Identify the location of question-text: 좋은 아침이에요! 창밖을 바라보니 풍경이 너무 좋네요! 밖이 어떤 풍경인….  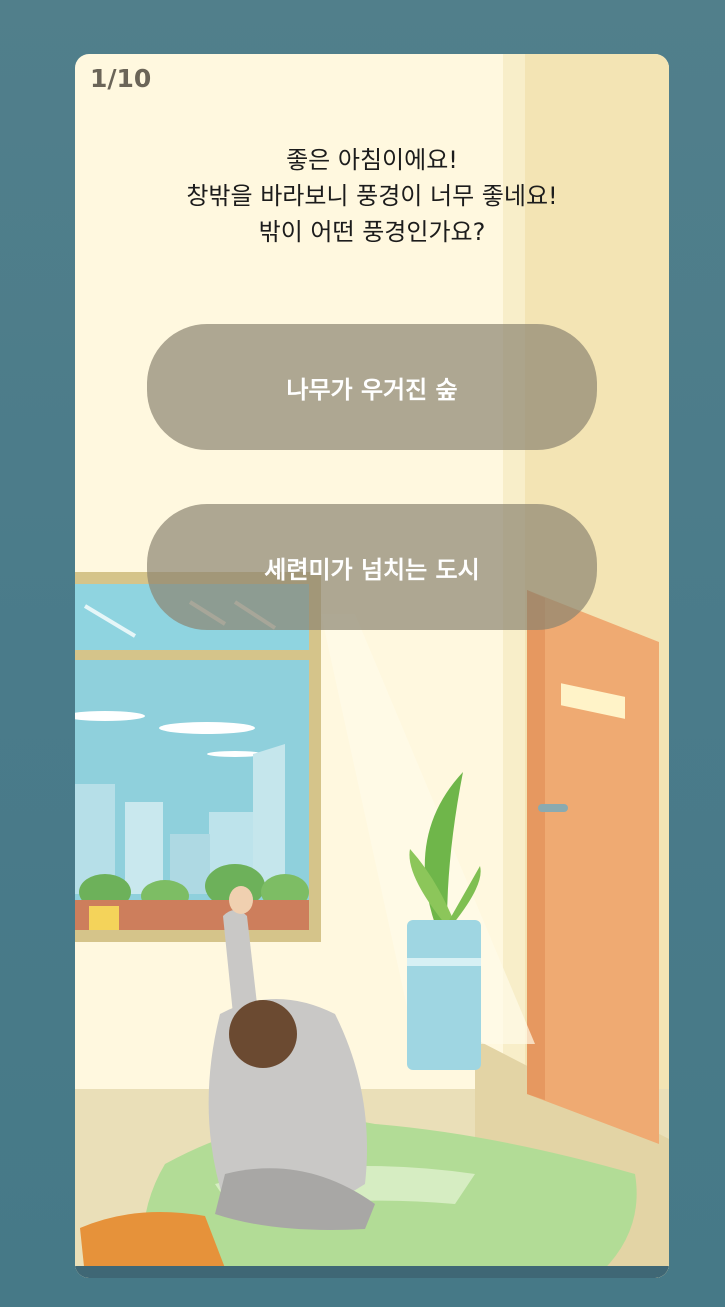
(372, 196).